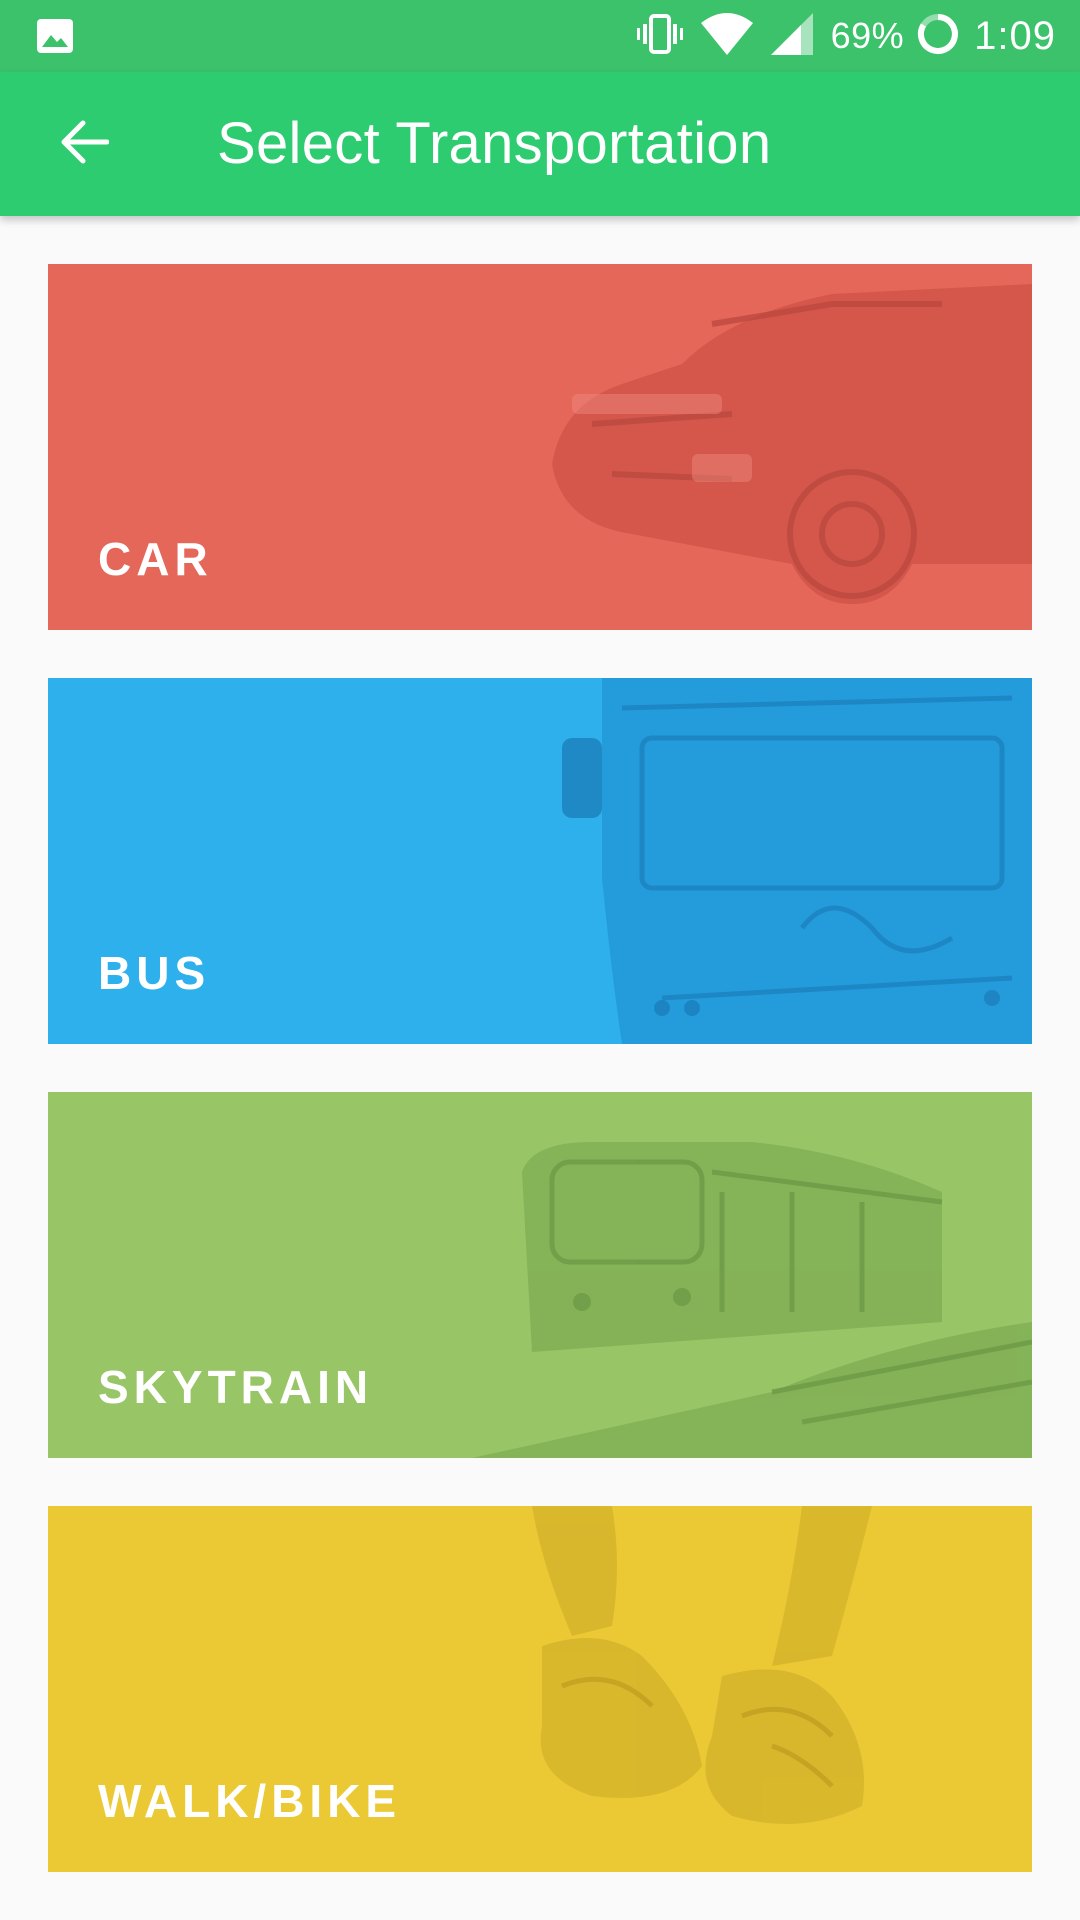 This screenshot has width=1080, height=1920. Describe the element at coordinates (867, 35) in the screenshot. I see `battery-percent: 69%` at that location.